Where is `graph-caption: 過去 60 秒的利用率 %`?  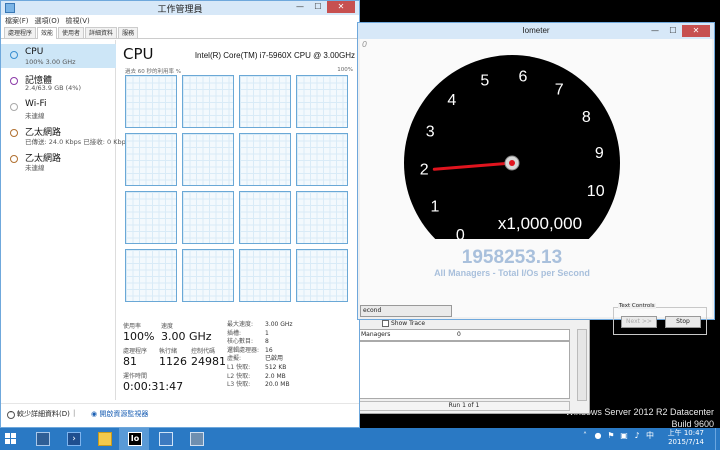 graph-caption: 過去 60 秒的利用率 % is located at coordinates (153, 72).